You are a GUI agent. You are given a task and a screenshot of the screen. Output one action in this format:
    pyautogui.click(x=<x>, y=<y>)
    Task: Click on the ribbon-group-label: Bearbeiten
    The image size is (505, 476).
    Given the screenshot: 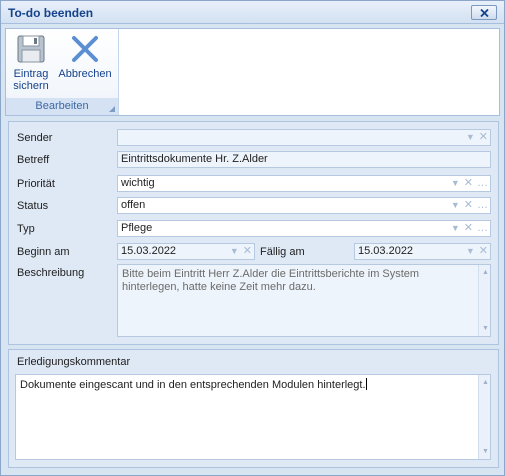 What is the action you would take?
    pyautogui.click(x=62, y=106)
    